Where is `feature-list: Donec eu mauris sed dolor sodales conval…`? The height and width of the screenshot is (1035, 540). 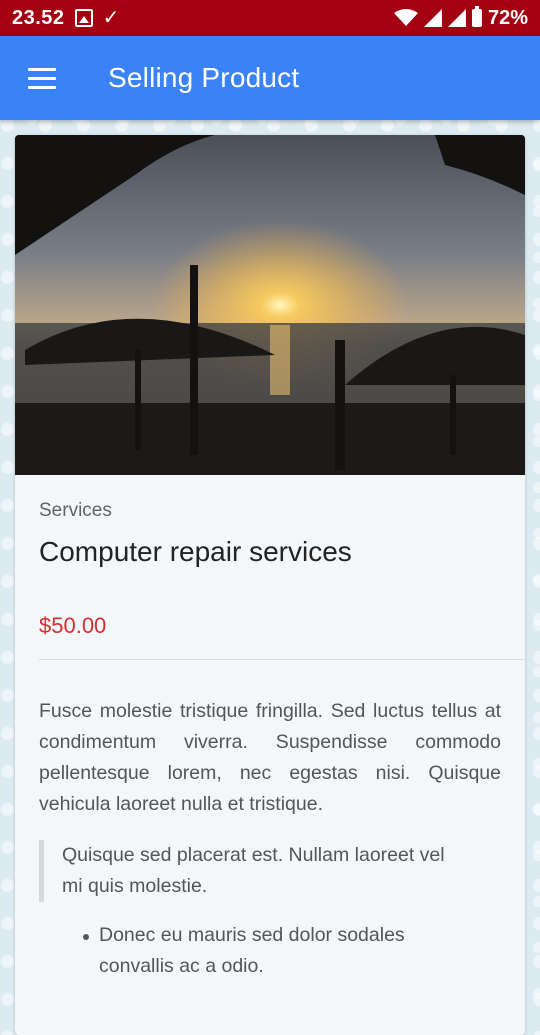
feature-list: Donec eu mauris sed dolor sodales conval… is located at coordinates (290, 951).